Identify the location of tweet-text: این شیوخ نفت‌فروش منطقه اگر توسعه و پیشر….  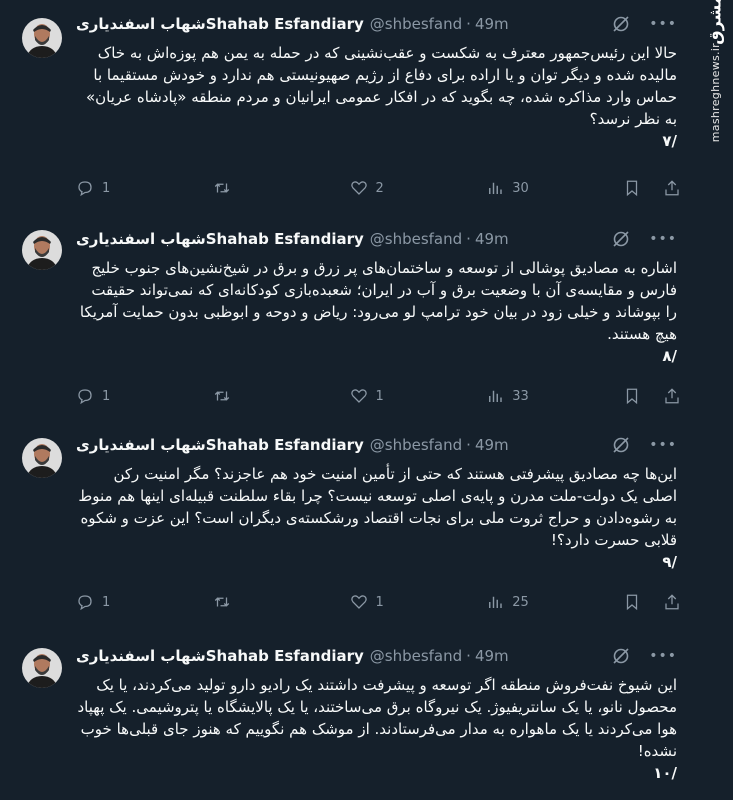
(377, 729).